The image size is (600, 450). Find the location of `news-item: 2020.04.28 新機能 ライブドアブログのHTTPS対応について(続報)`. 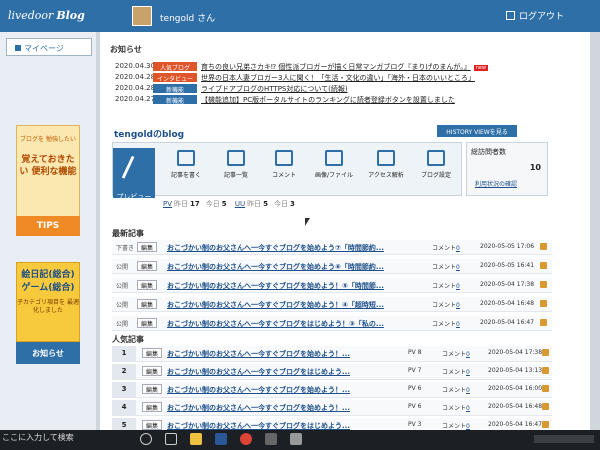

news-item: 2020.04.28 新機能 ライブドアブログのHTTPS対応について(続報) is located at coordinates (350, 89).